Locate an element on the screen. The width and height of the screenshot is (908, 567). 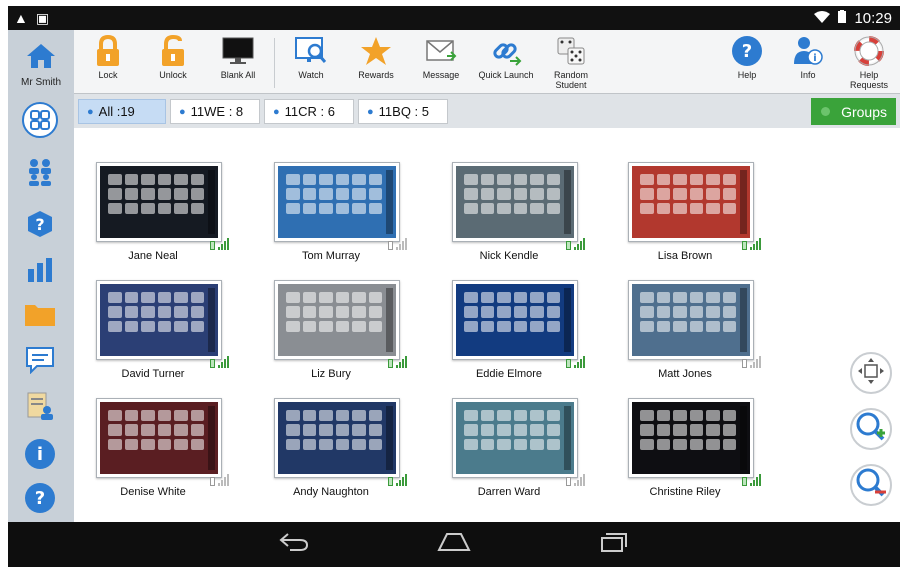
student-name: Liz Bury is located at coordinates (331, 374).